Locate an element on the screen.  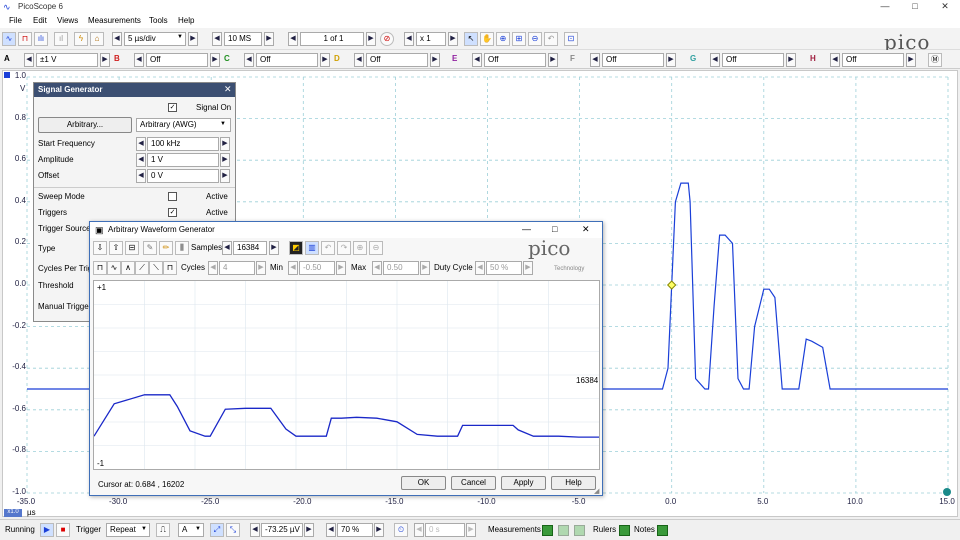
menu-views: Views is located at coordinates (67, 20).